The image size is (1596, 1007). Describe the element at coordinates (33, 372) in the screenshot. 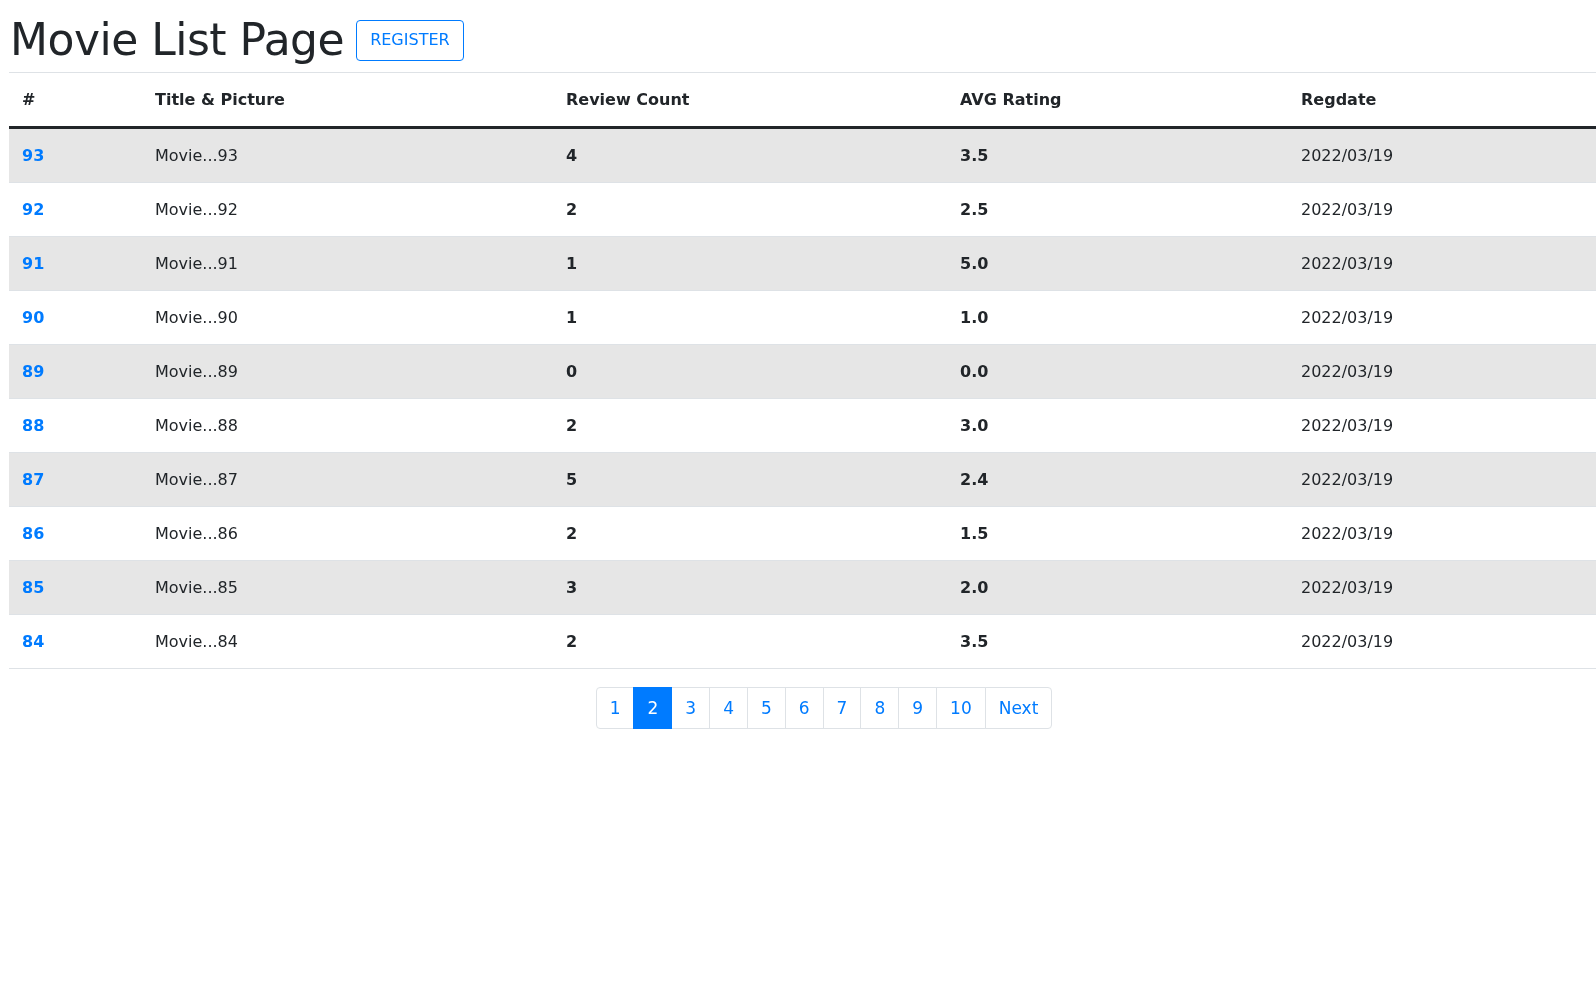

I see `movie-id-link: 89` at that location.